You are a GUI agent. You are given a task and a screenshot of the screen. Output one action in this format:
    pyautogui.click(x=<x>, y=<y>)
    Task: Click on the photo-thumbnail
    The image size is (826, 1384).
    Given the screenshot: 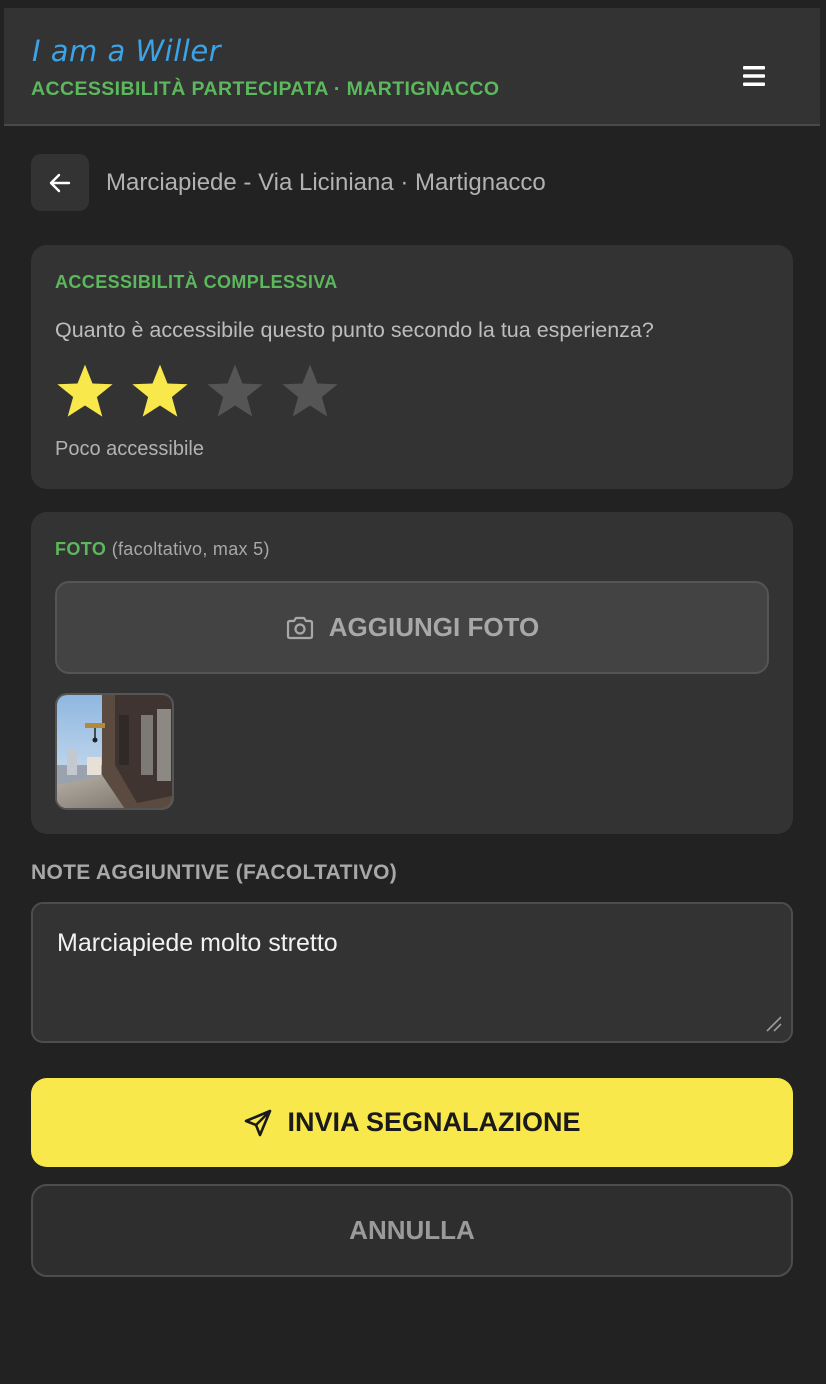 What is the action you would take?
    pyautogui.click(x=114, y=751)
    